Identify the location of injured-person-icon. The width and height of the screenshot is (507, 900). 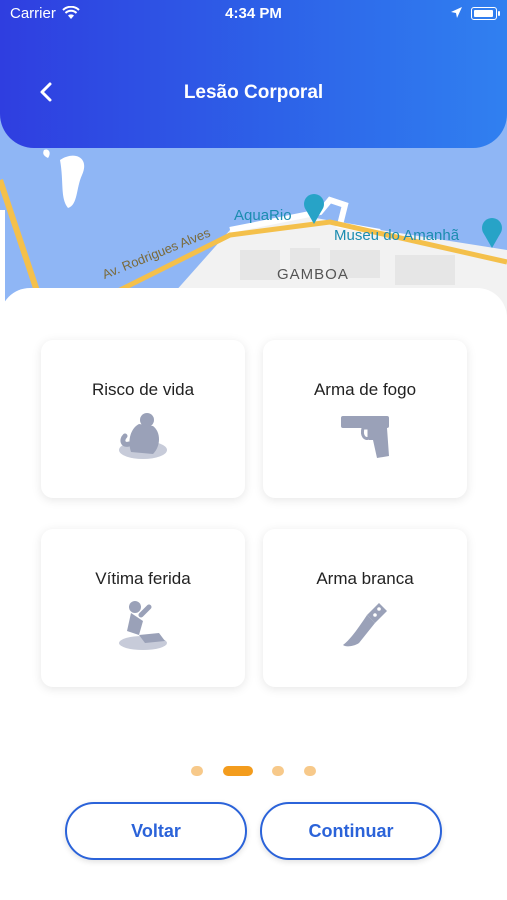
(143, 625).